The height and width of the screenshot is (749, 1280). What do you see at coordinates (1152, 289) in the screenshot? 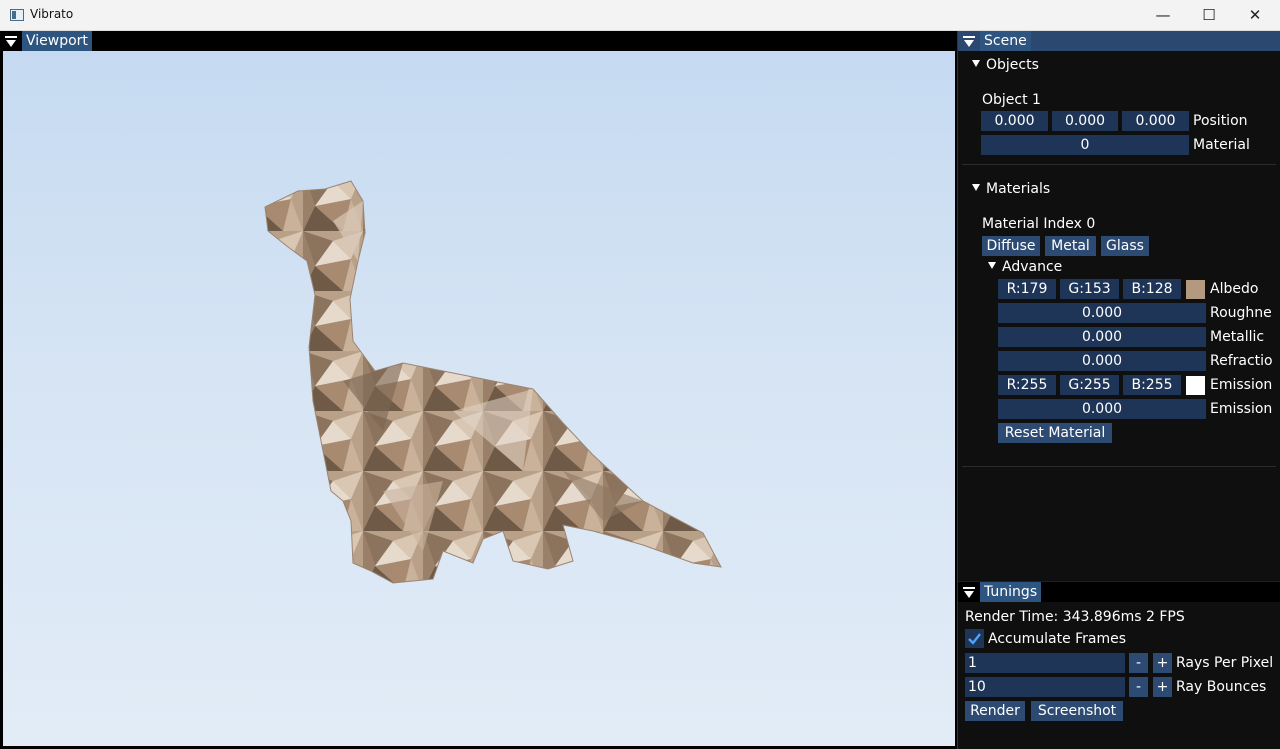
I see `albedo-b-field: B:128` at bounding box center [1152, 289].